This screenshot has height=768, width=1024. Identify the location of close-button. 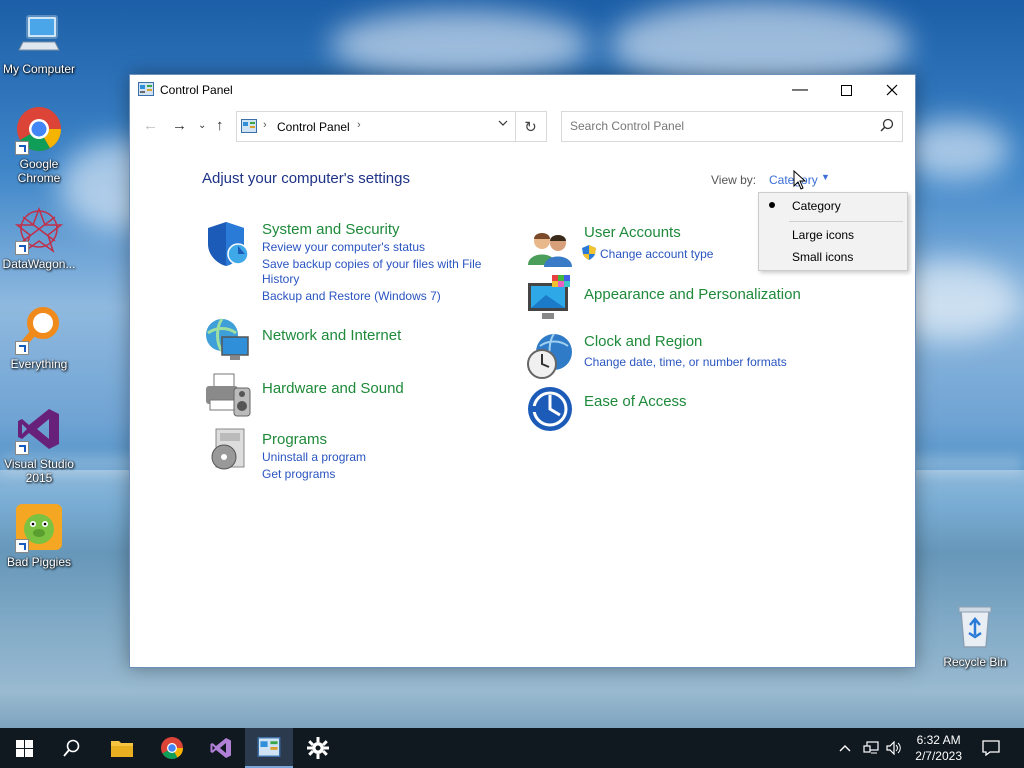
(892, 90).